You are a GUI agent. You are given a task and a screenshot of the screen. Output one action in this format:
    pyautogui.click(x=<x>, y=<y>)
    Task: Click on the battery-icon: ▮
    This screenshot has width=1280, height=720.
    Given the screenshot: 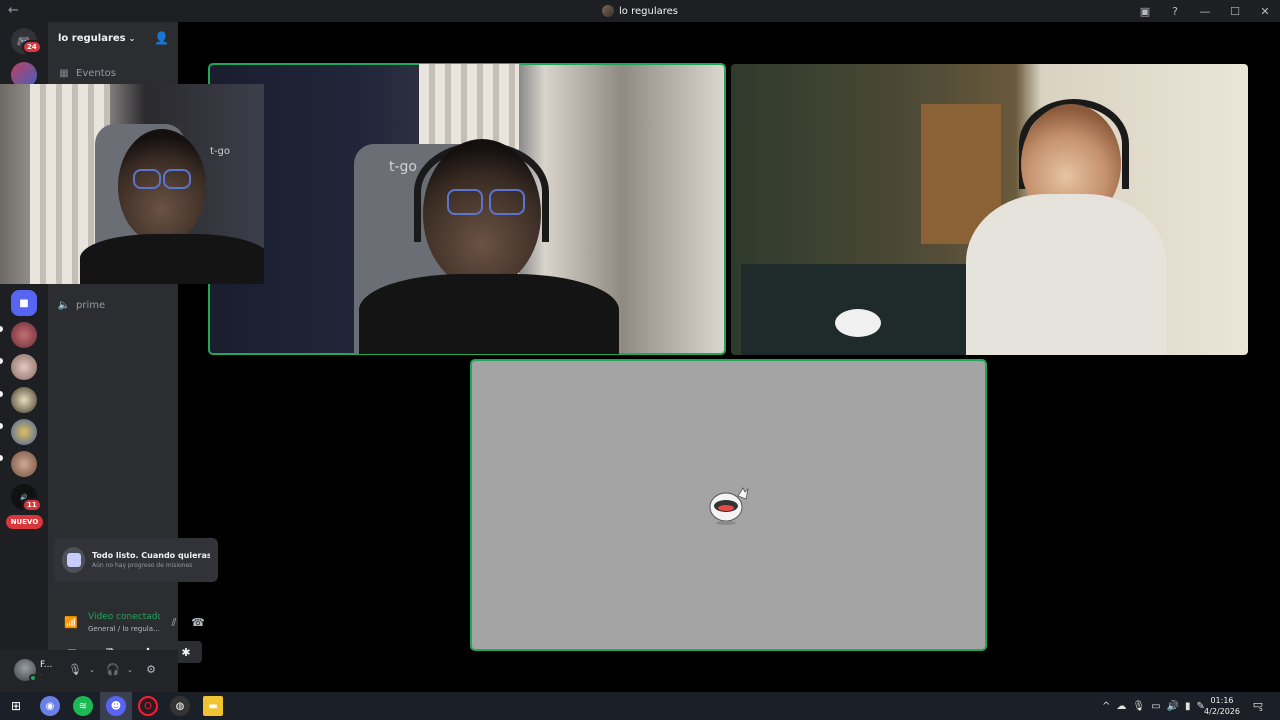 What is the action you would take?
    pyautogui.click(x=1188, y=706)
    